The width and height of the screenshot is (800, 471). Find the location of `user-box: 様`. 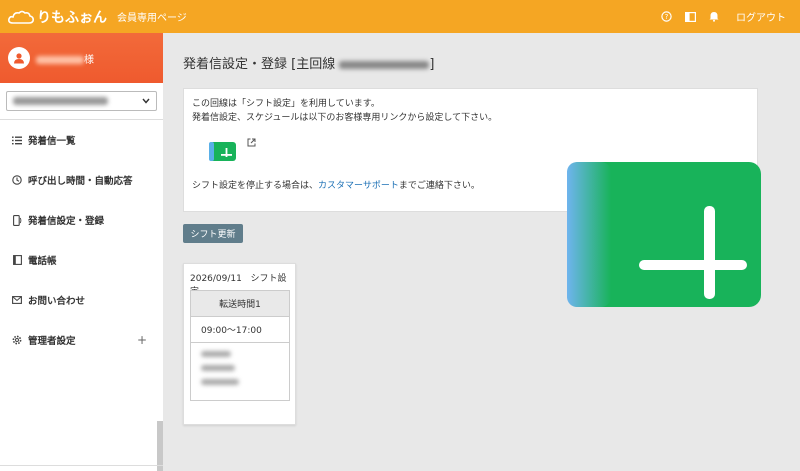

user-box: 様 is located at coordinates (81, 58).